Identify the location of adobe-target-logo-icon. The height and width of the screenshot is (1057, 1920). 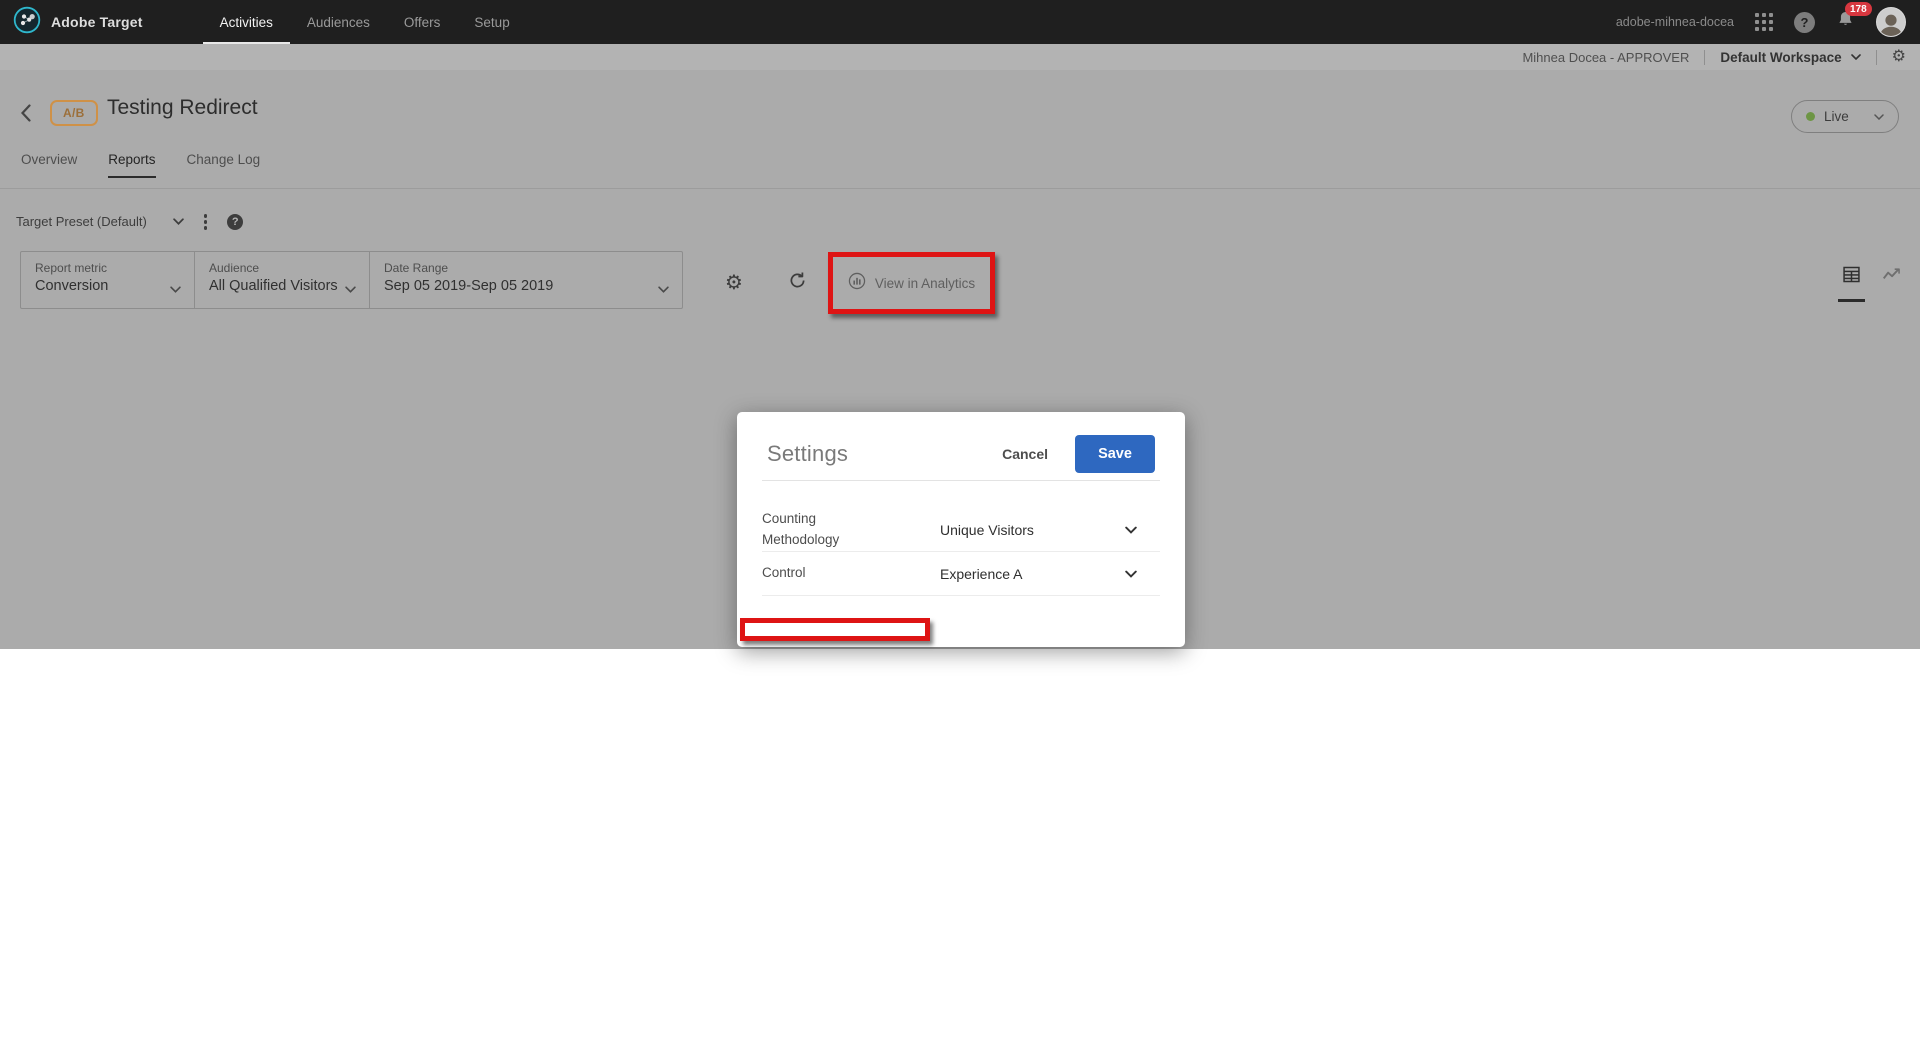
(27, 22).